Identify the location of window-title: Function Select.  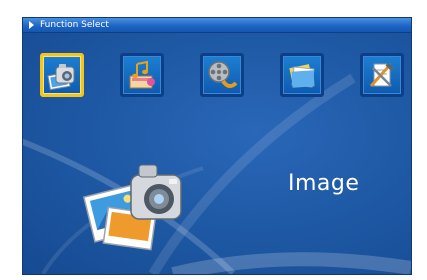
(74, 25).